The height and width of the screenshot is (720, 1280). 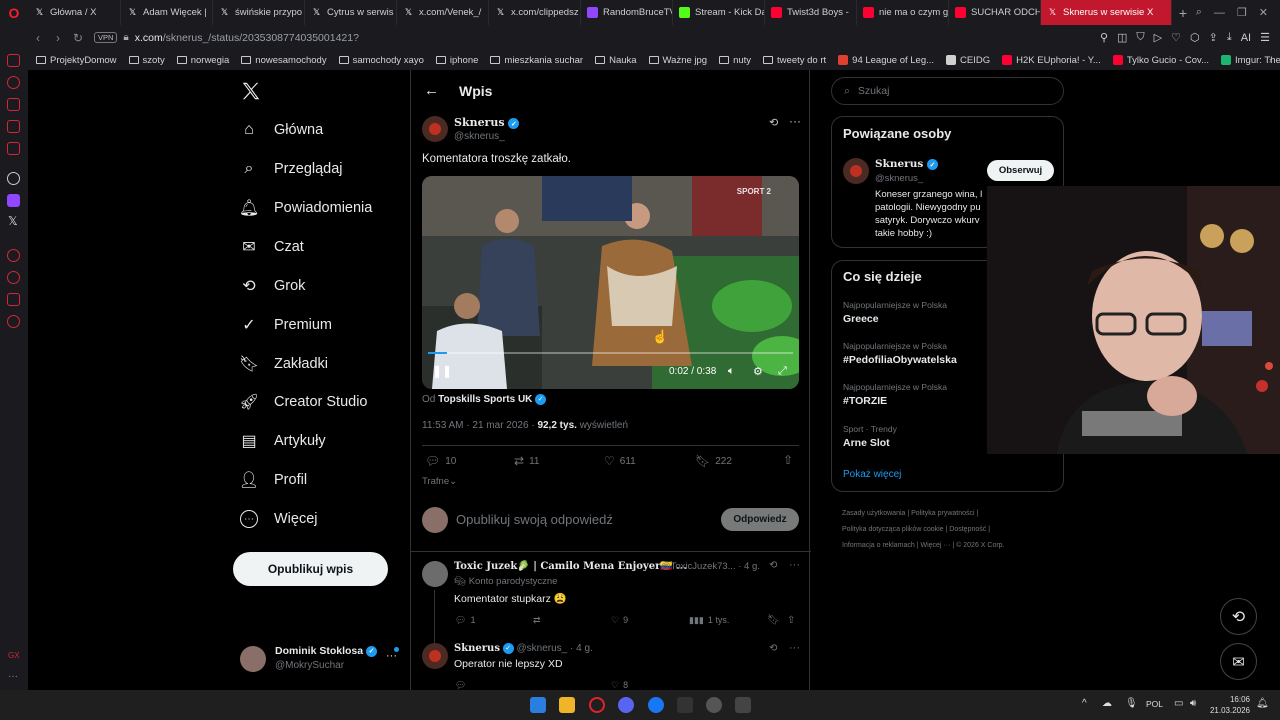 What do you see at coordinates (13, 299) in the screenshot?
I see `extensions-sidebar-icon` at bounding box center [13, 299].